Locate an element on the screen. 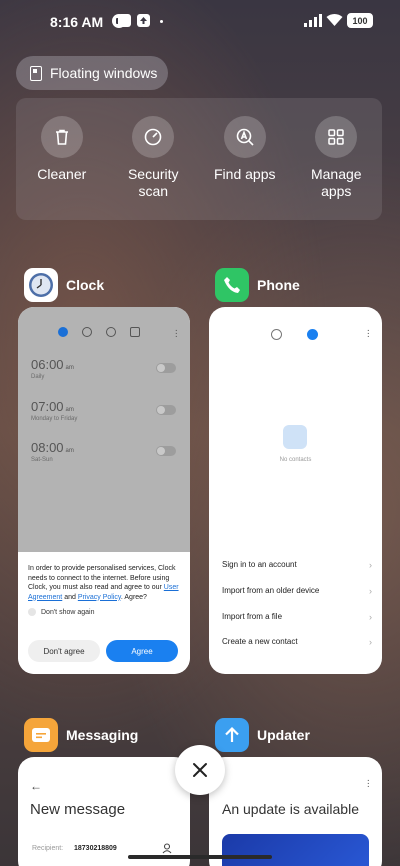 The image size is (400, 866). floating-windows-label: Floating windows is located at coordinates (104, 73).